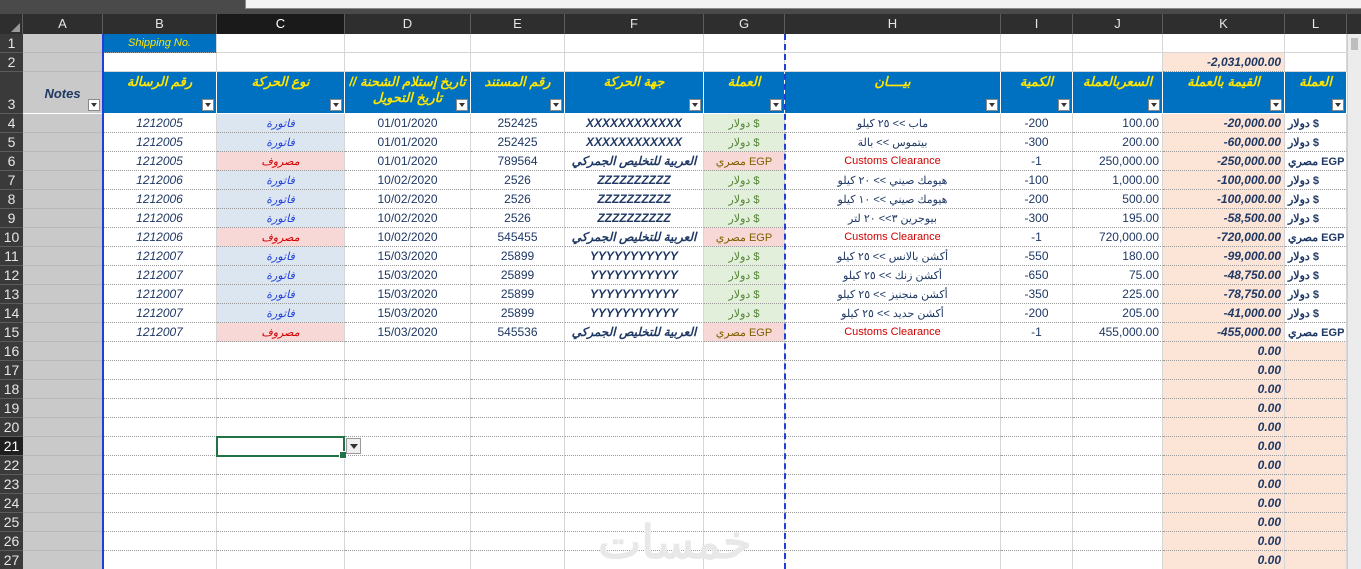 The width and height of the screenshot is (1361, 569). I want to click on cell-k5: -60,000.00, so click(1224, 142).